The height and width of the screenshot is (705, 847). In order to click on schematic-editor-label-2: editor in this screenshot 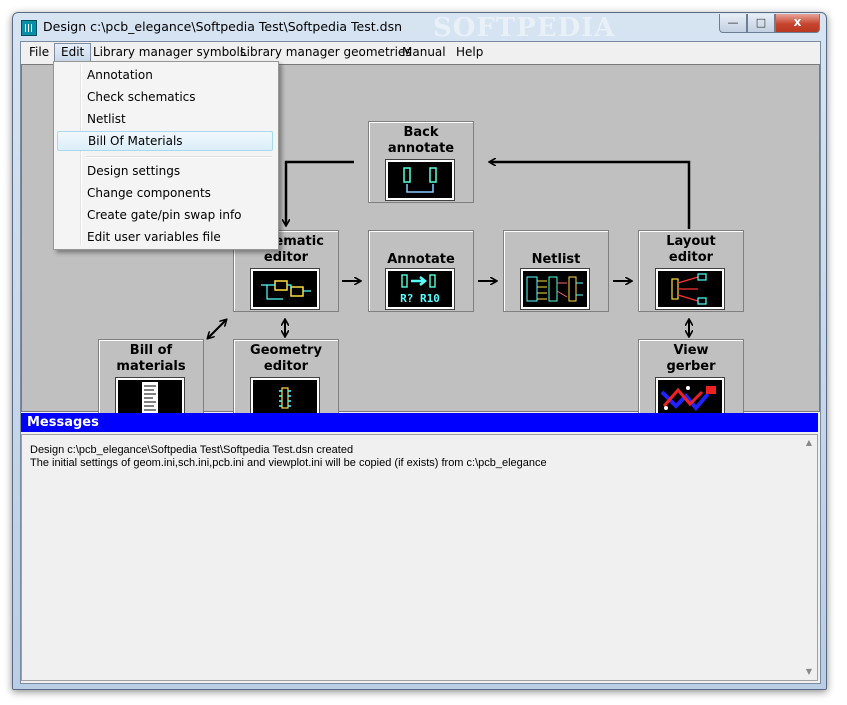, I will do `click(286, 257)`.